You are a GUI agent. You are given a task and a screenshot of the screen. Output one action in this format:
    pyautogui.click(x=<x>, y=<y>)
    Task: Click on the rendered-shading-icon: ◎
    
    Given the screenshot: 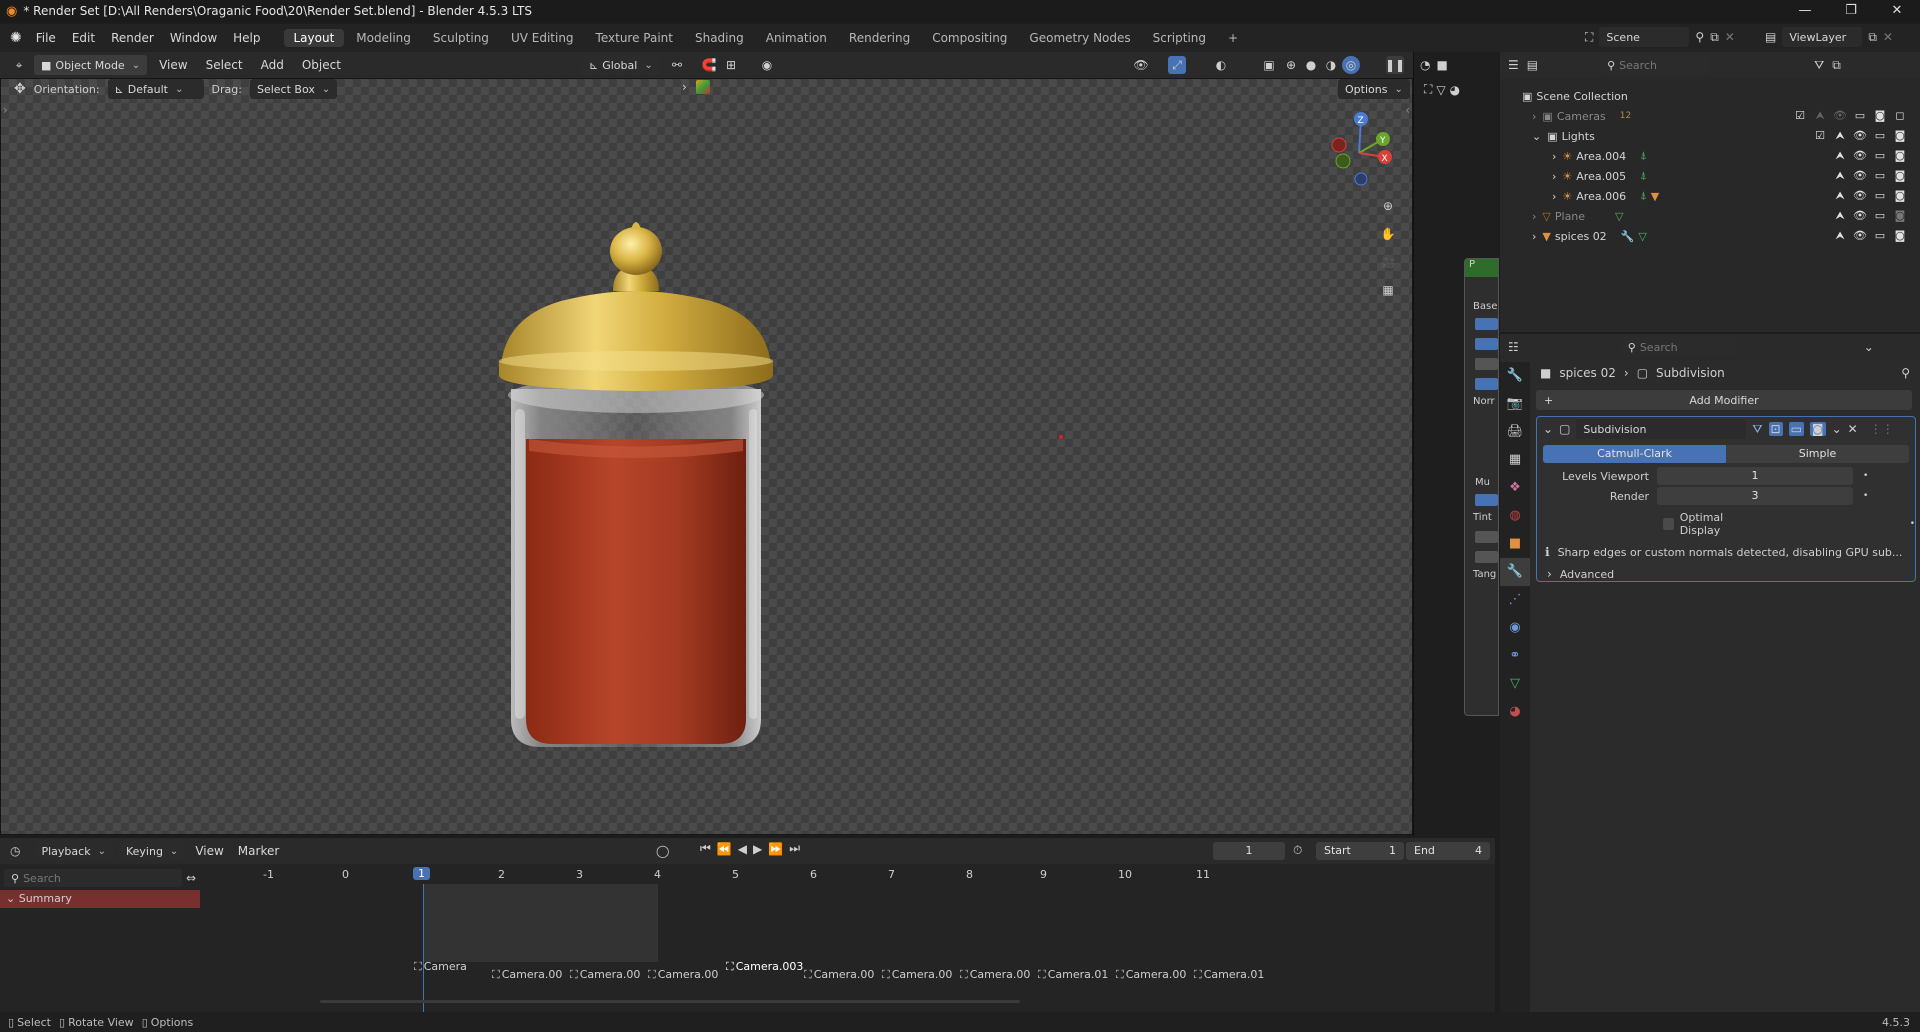 What is the action you would take?
    pyautogui.click(x=1351, y=65)
    